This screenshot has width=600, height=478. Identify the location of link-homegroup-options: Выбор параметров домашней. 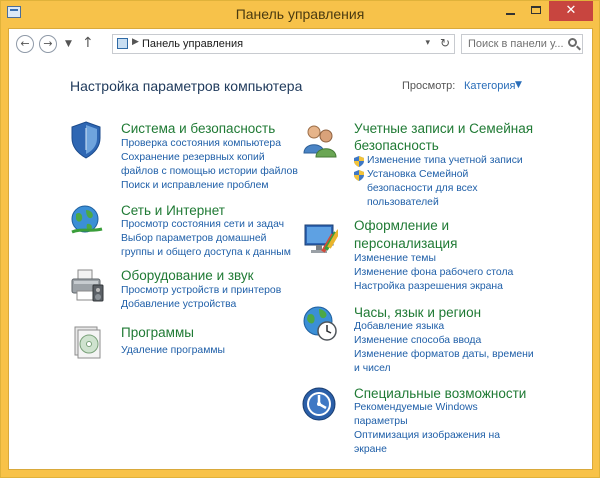
(193, 239).